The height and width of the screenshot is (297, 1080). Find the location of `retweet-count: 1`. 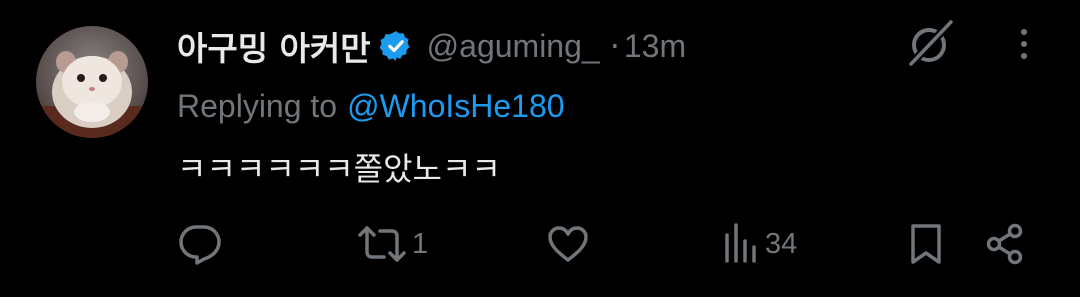

retweet-count: 1 is located at coordinates (420, 243).